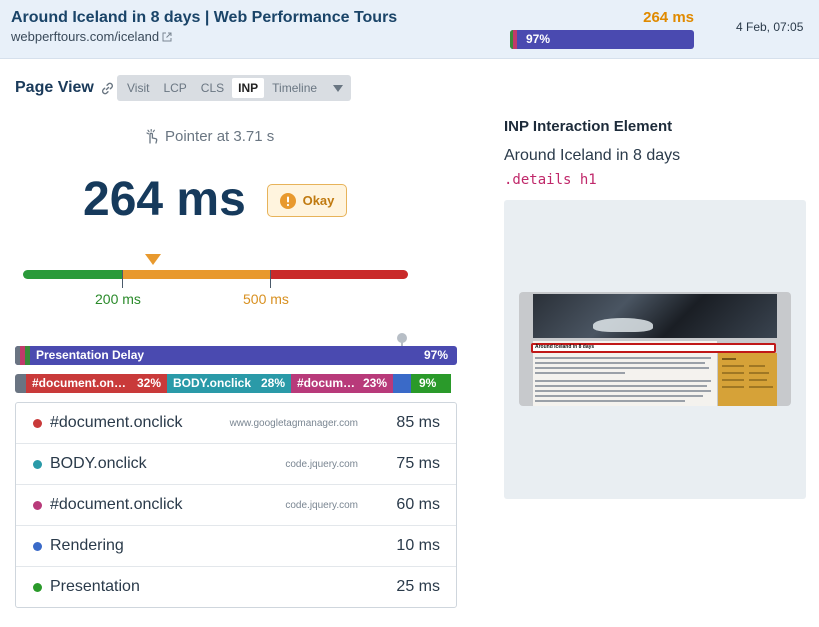 Image resolution: width=819 pixels, height=627 pixels. I want to click on view-tabs: Visit LCP CLS INP Timeline, so click(234, 88).